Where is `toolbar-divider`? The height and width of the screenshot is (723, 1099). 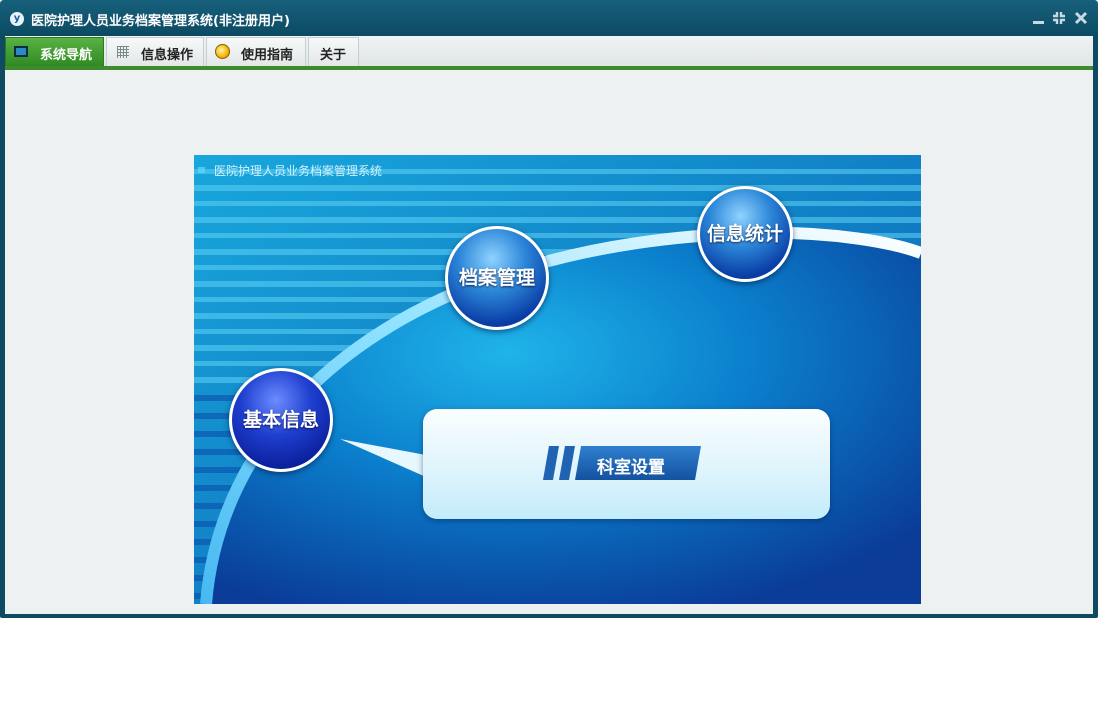 toolbar-divider is located at coordinates (549, 68).